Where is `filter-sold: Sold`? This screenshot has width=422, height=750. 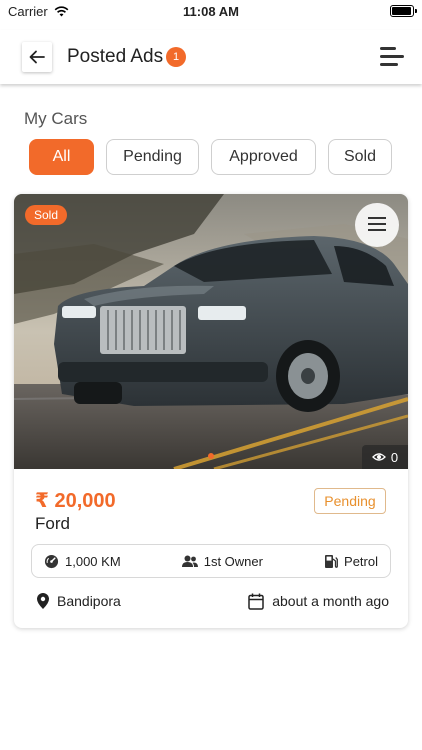
filter-sold: Sold is located at coordinates (360, 157).